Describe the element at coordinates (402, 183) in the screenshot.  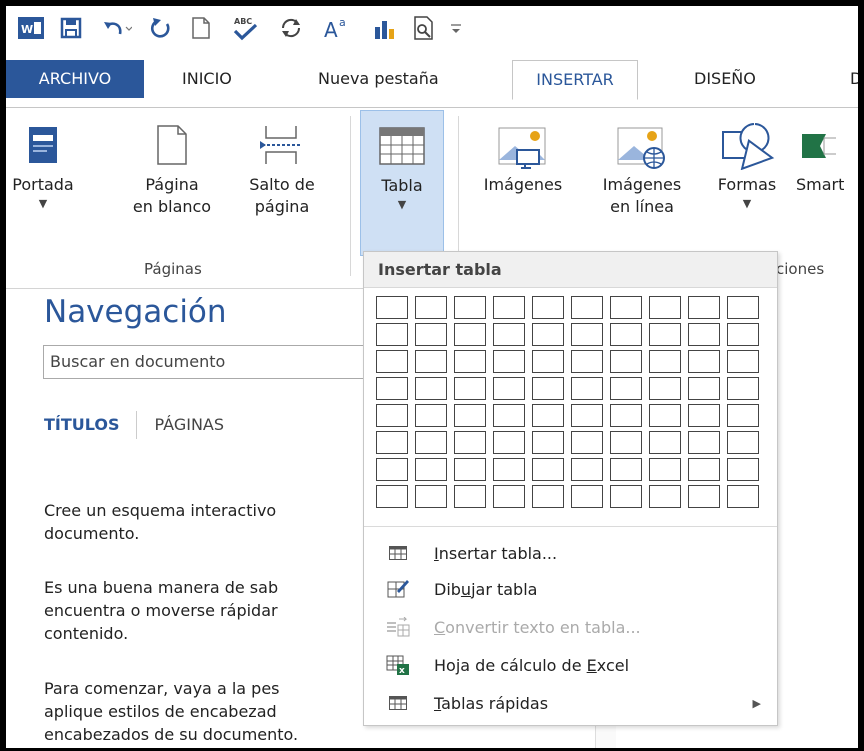
I see `table-button: Tabla ▼` at that location.